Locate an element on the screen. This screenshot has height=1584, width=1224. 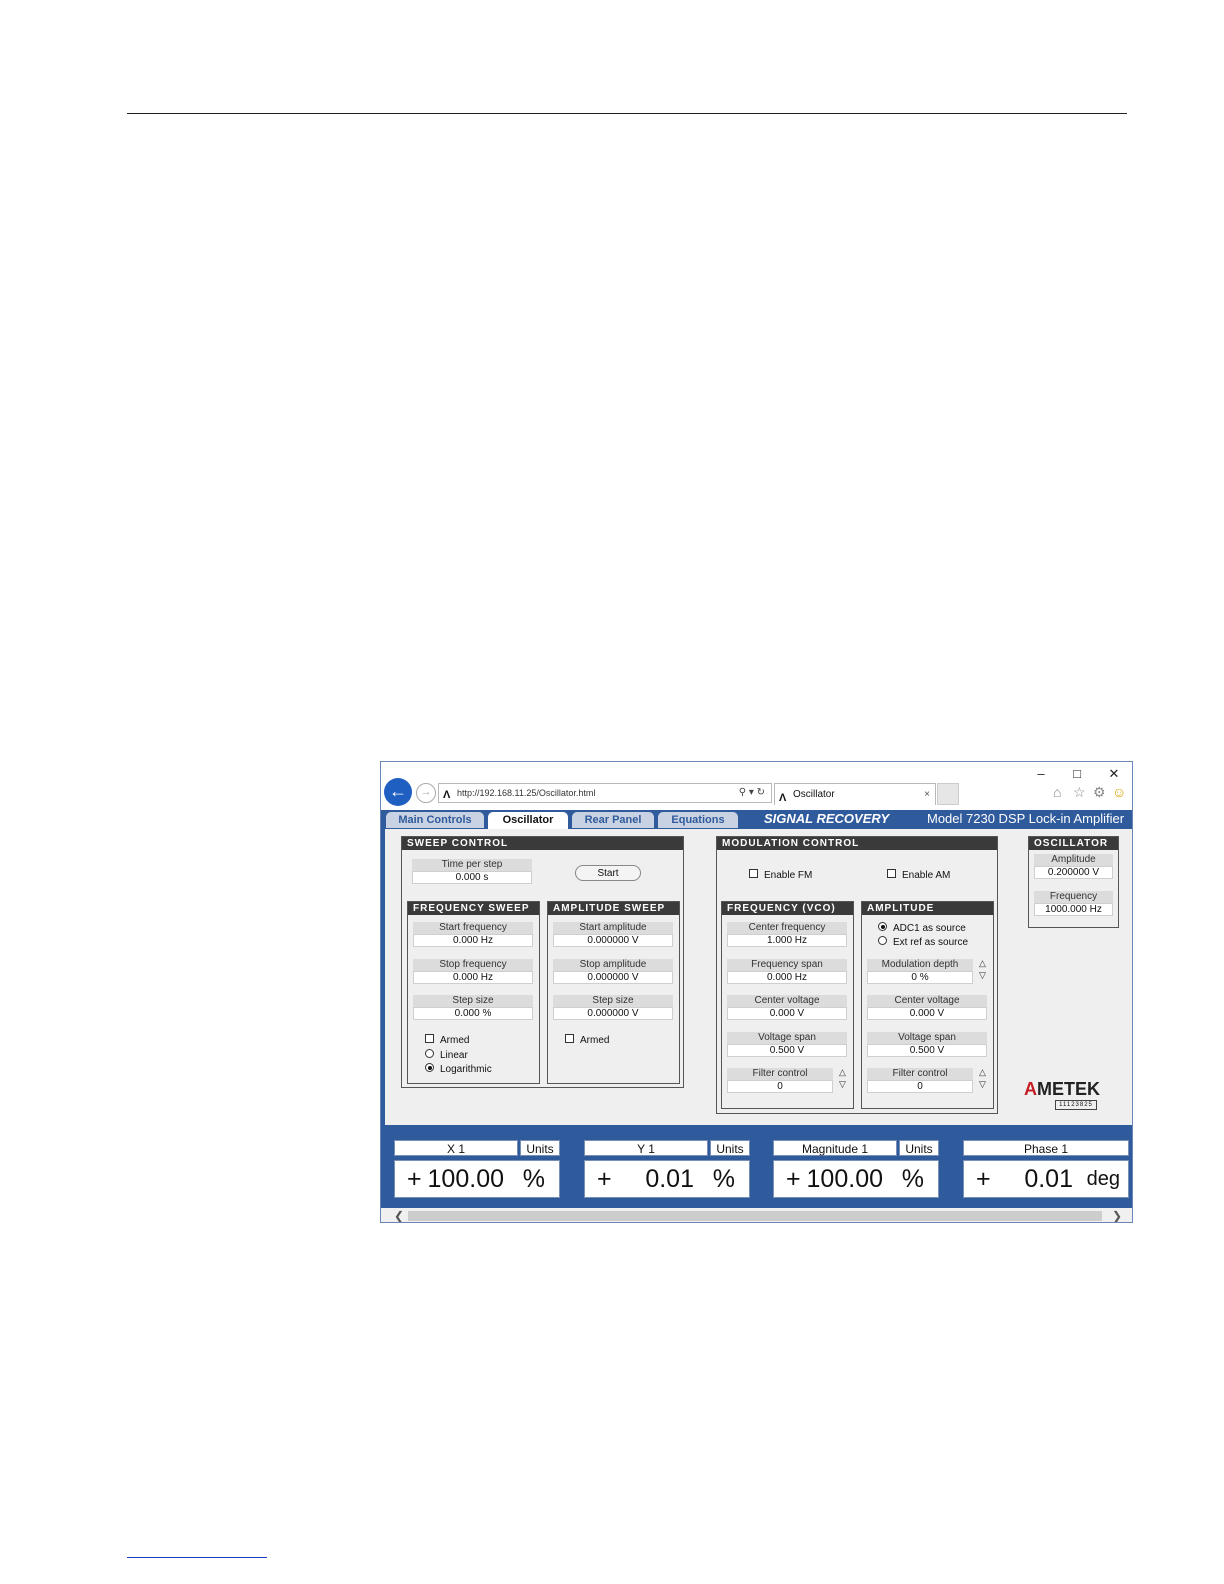
ametek-logo: AMETEK is located at coordinates (1062, 1089).